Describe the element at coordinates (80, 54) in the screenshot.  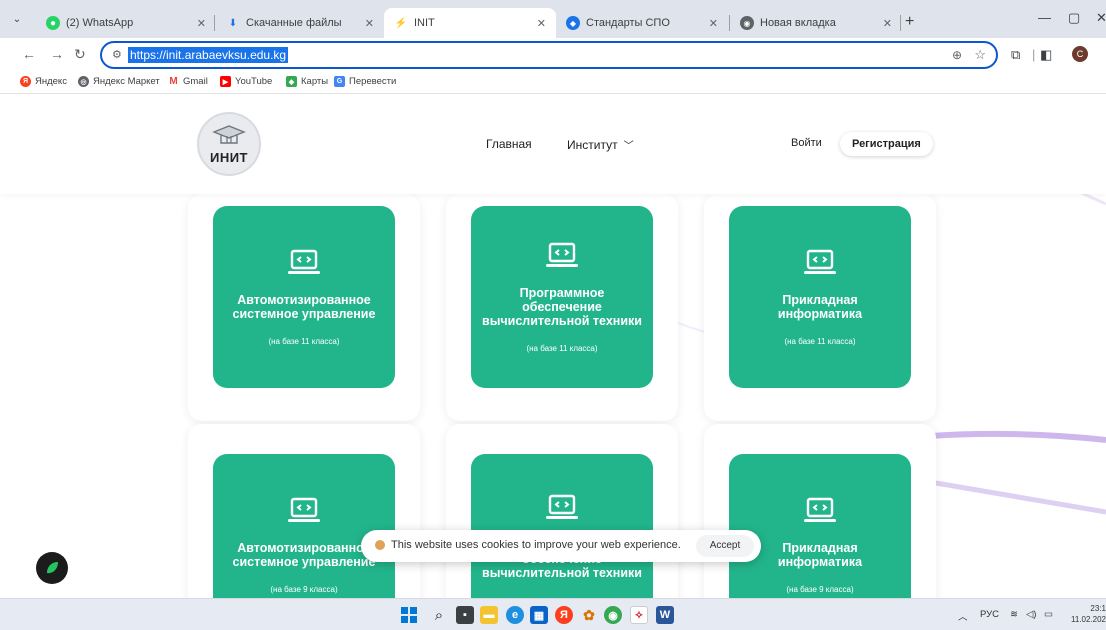
I see `reload-icon: ↻` at that location.